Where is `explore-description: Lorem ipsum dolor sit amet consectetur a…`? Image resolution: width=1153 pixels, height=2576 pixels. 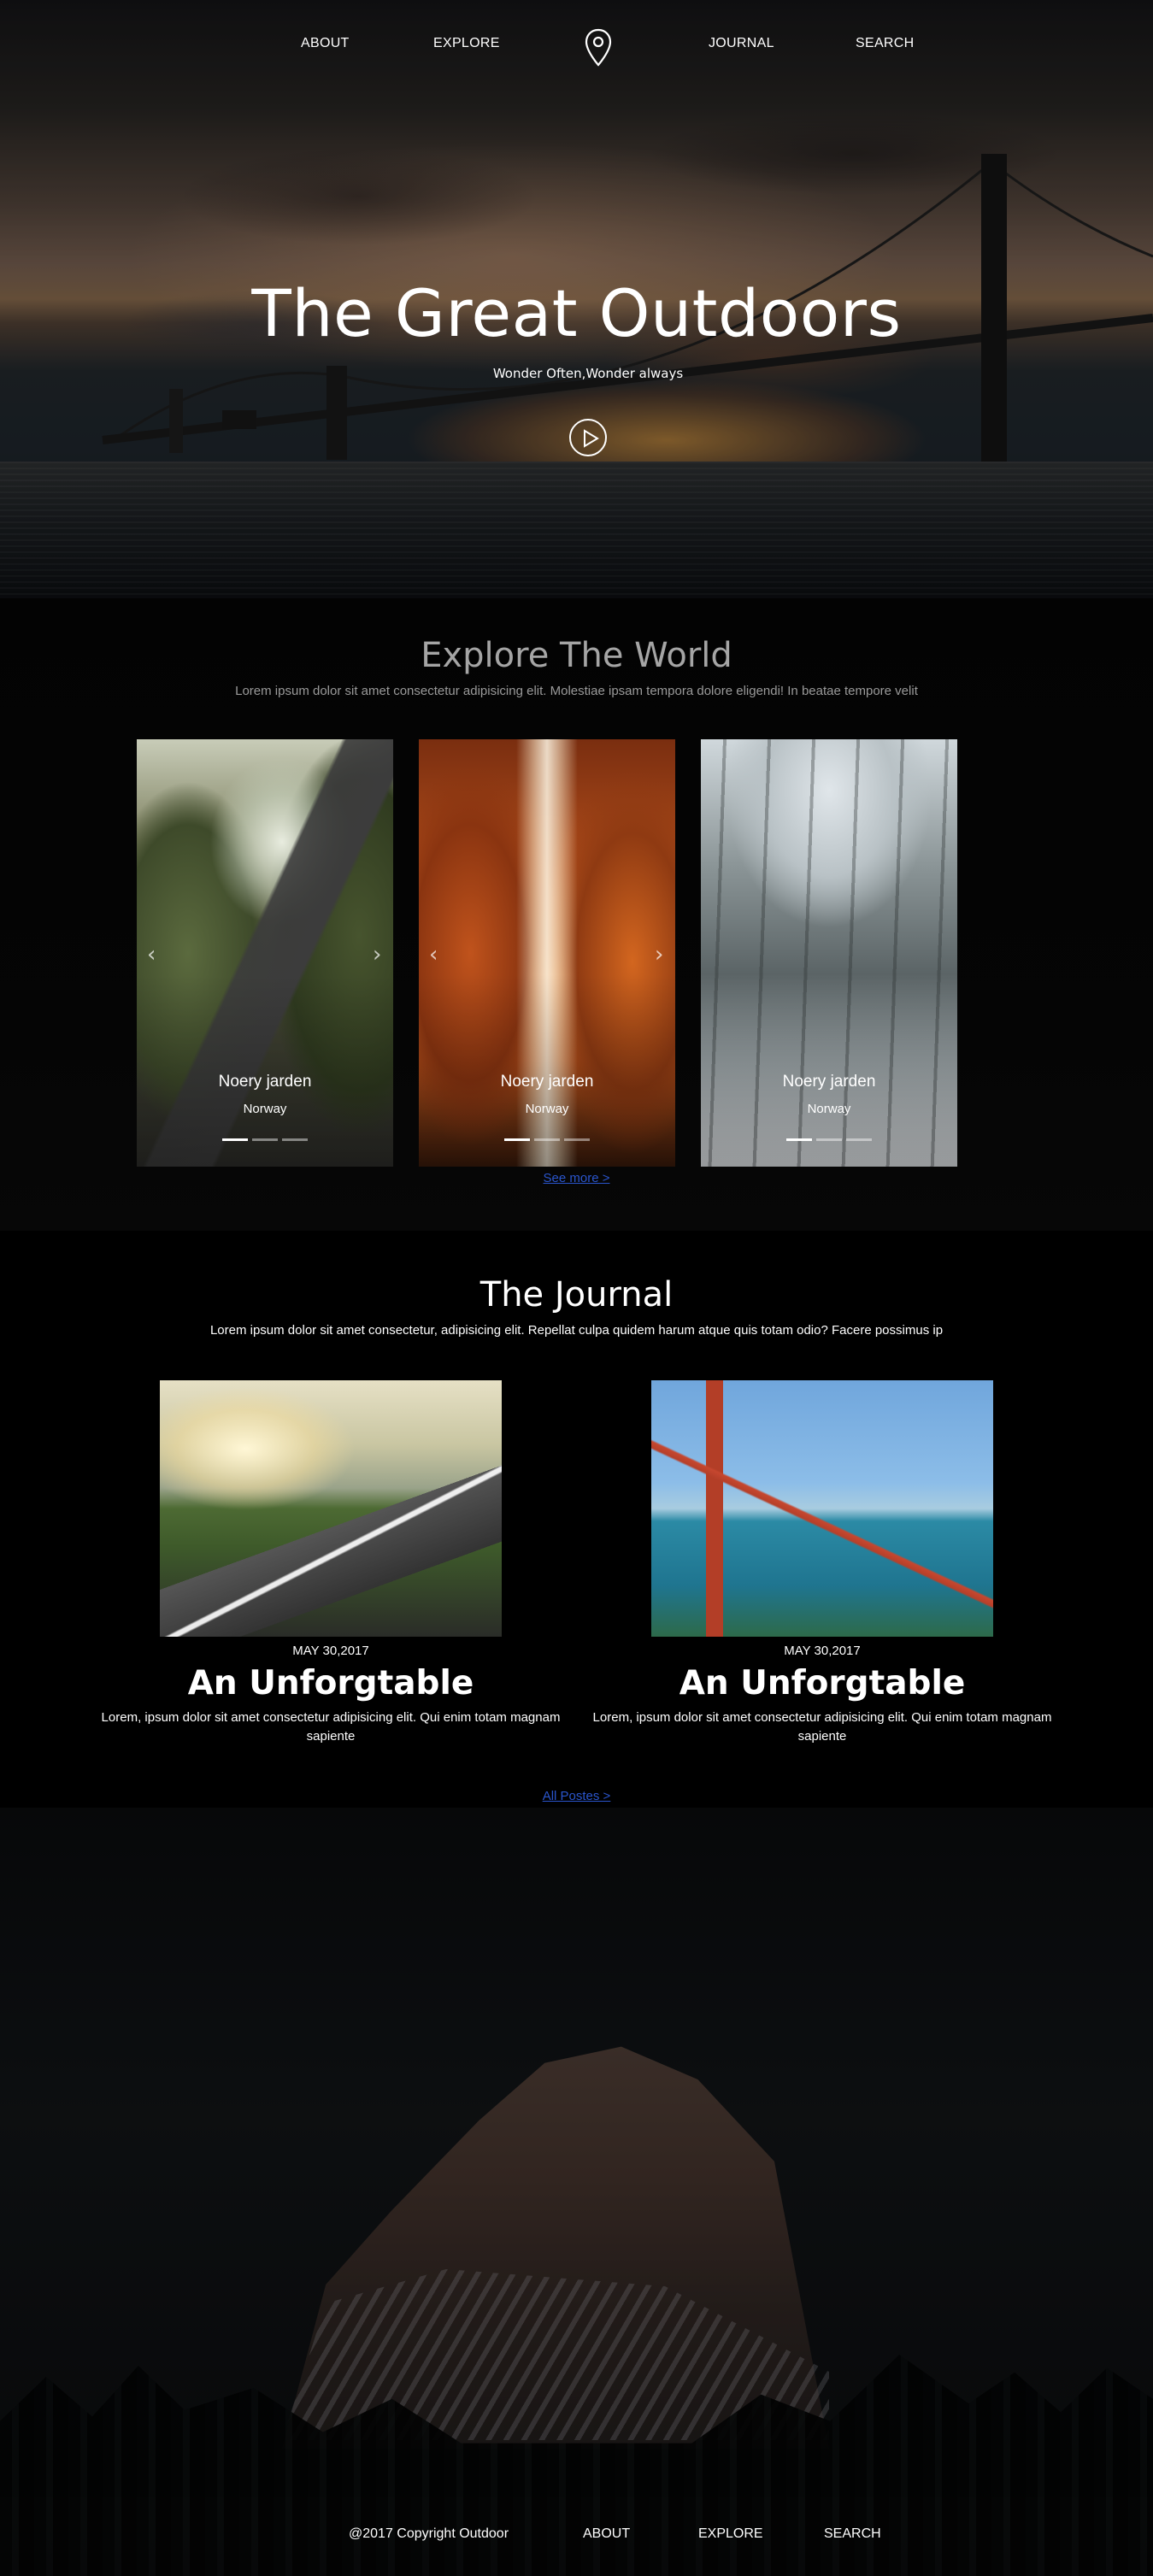 explore-description: Lorem ipsum dolor sit amet consectetur a… is located at coordinates (576, 691).